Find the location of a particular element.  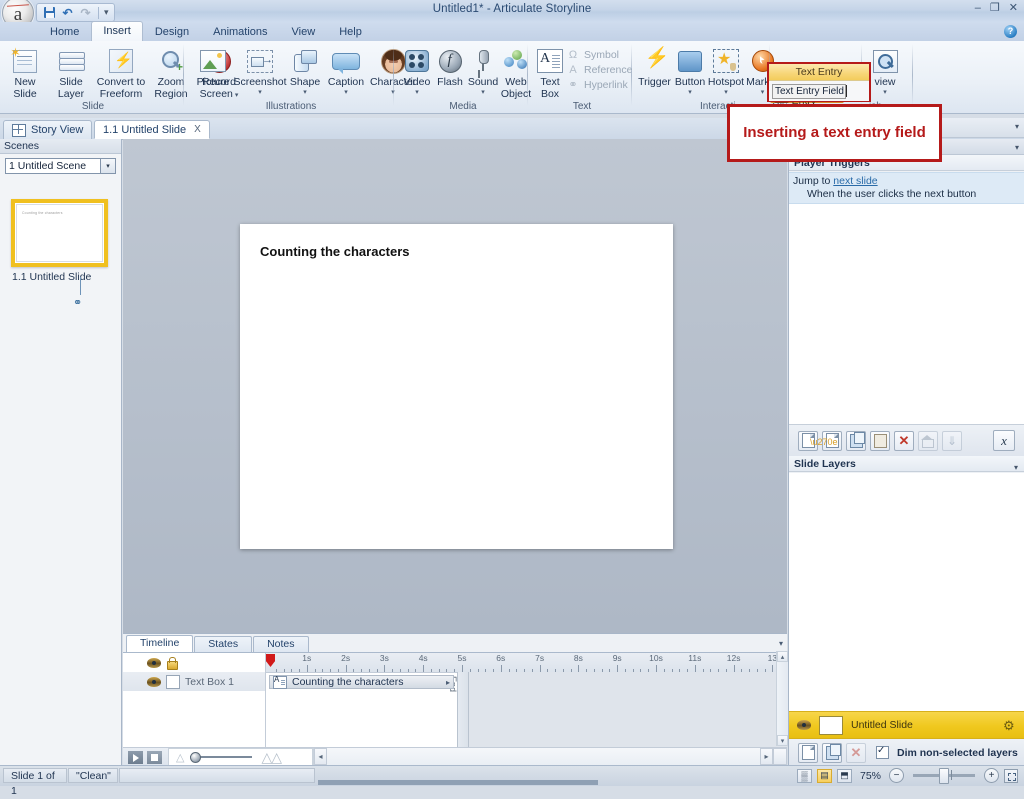

zoom-slider-knob is located at coordinates (944, 776).